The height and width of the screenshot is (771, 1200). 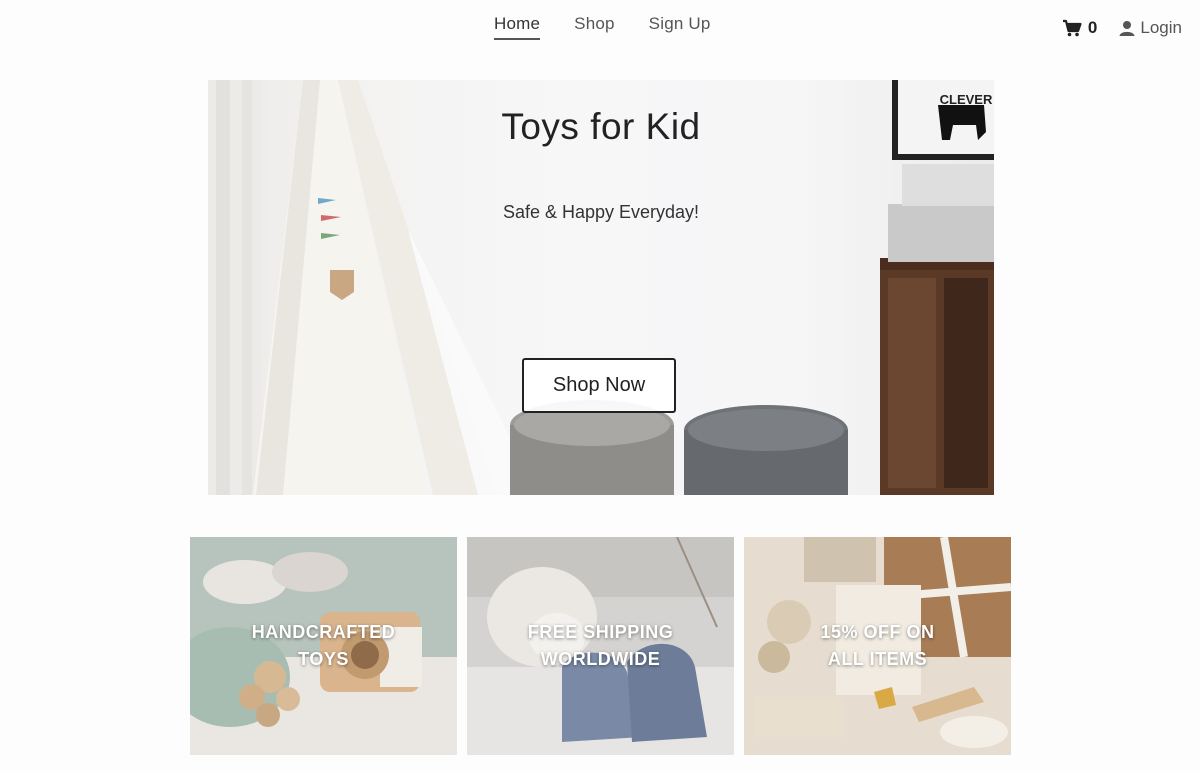 I want to click on poster-text: CLEVER, so click(x=966, y=99).